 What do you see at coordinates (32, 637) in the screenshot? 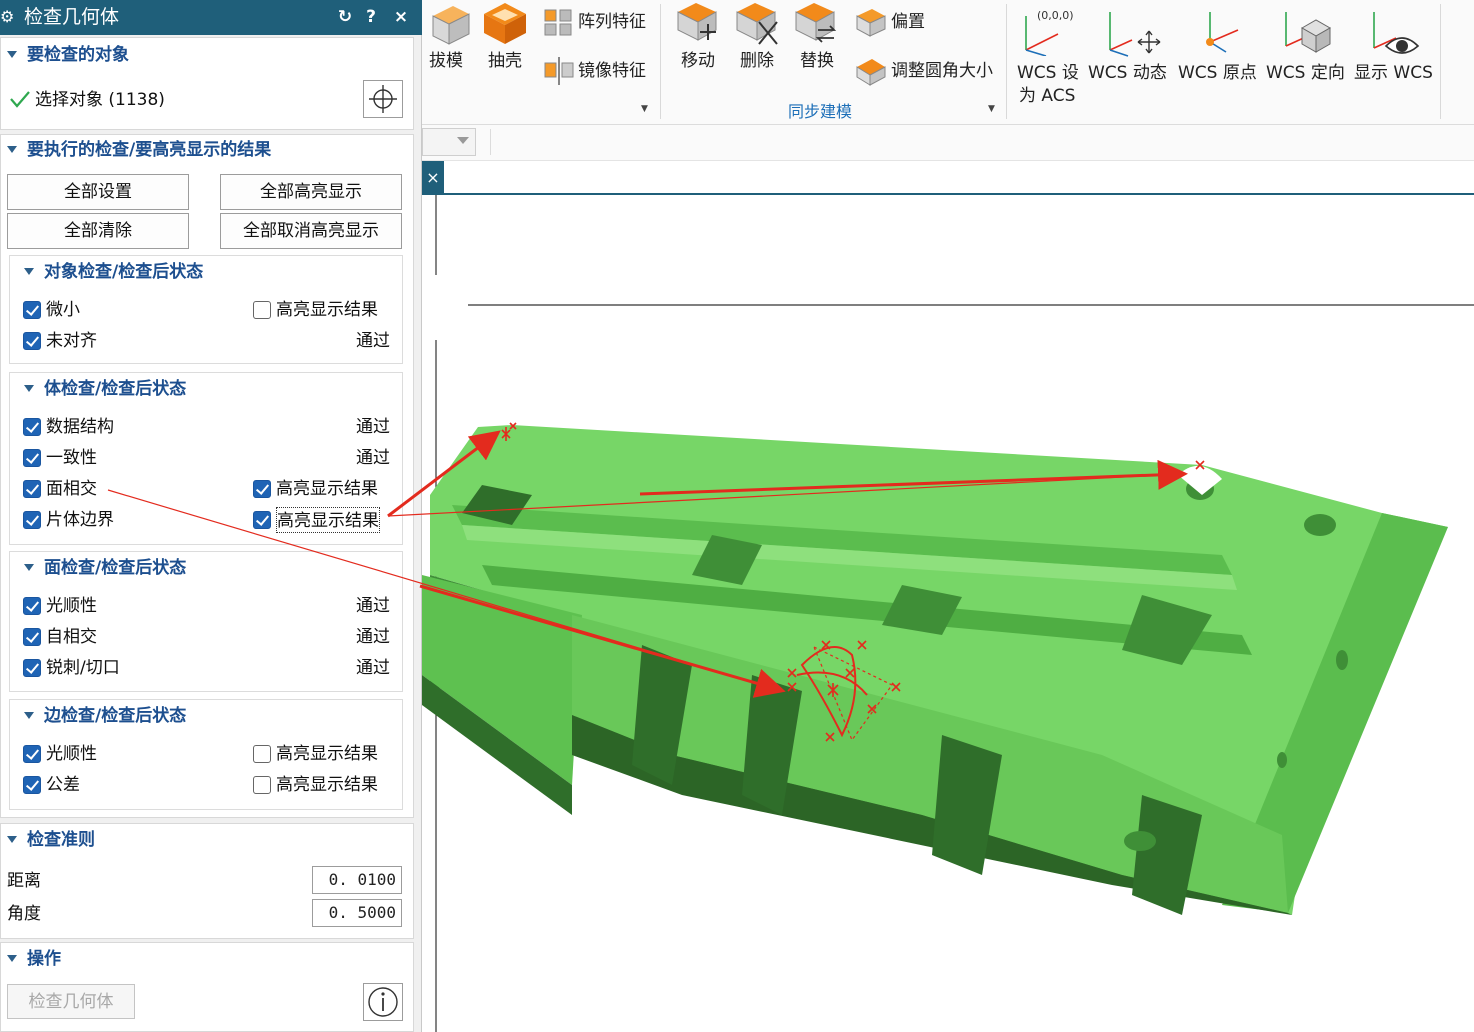
I see `self-intersection-checkbox` at bounding box center [32, 637].